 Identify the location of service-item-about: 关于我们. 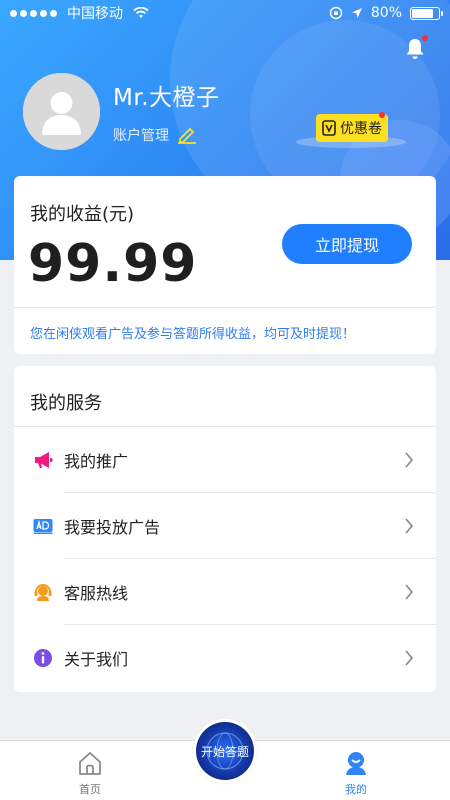
(225, 658).